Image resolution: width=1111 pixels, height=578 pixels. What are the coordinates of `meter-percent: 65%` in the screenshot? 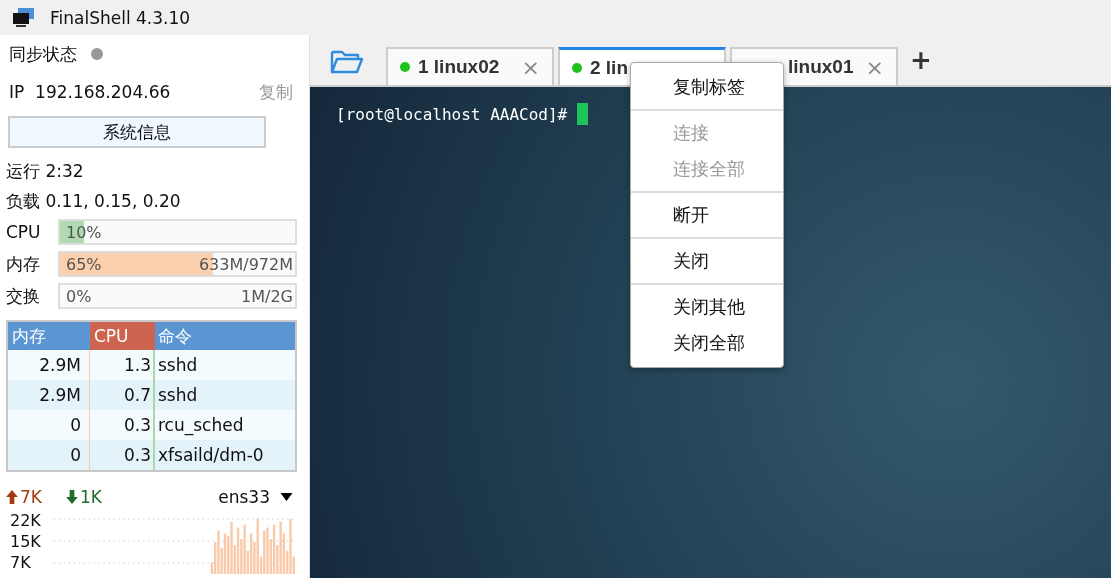 It's located at (84, 264).